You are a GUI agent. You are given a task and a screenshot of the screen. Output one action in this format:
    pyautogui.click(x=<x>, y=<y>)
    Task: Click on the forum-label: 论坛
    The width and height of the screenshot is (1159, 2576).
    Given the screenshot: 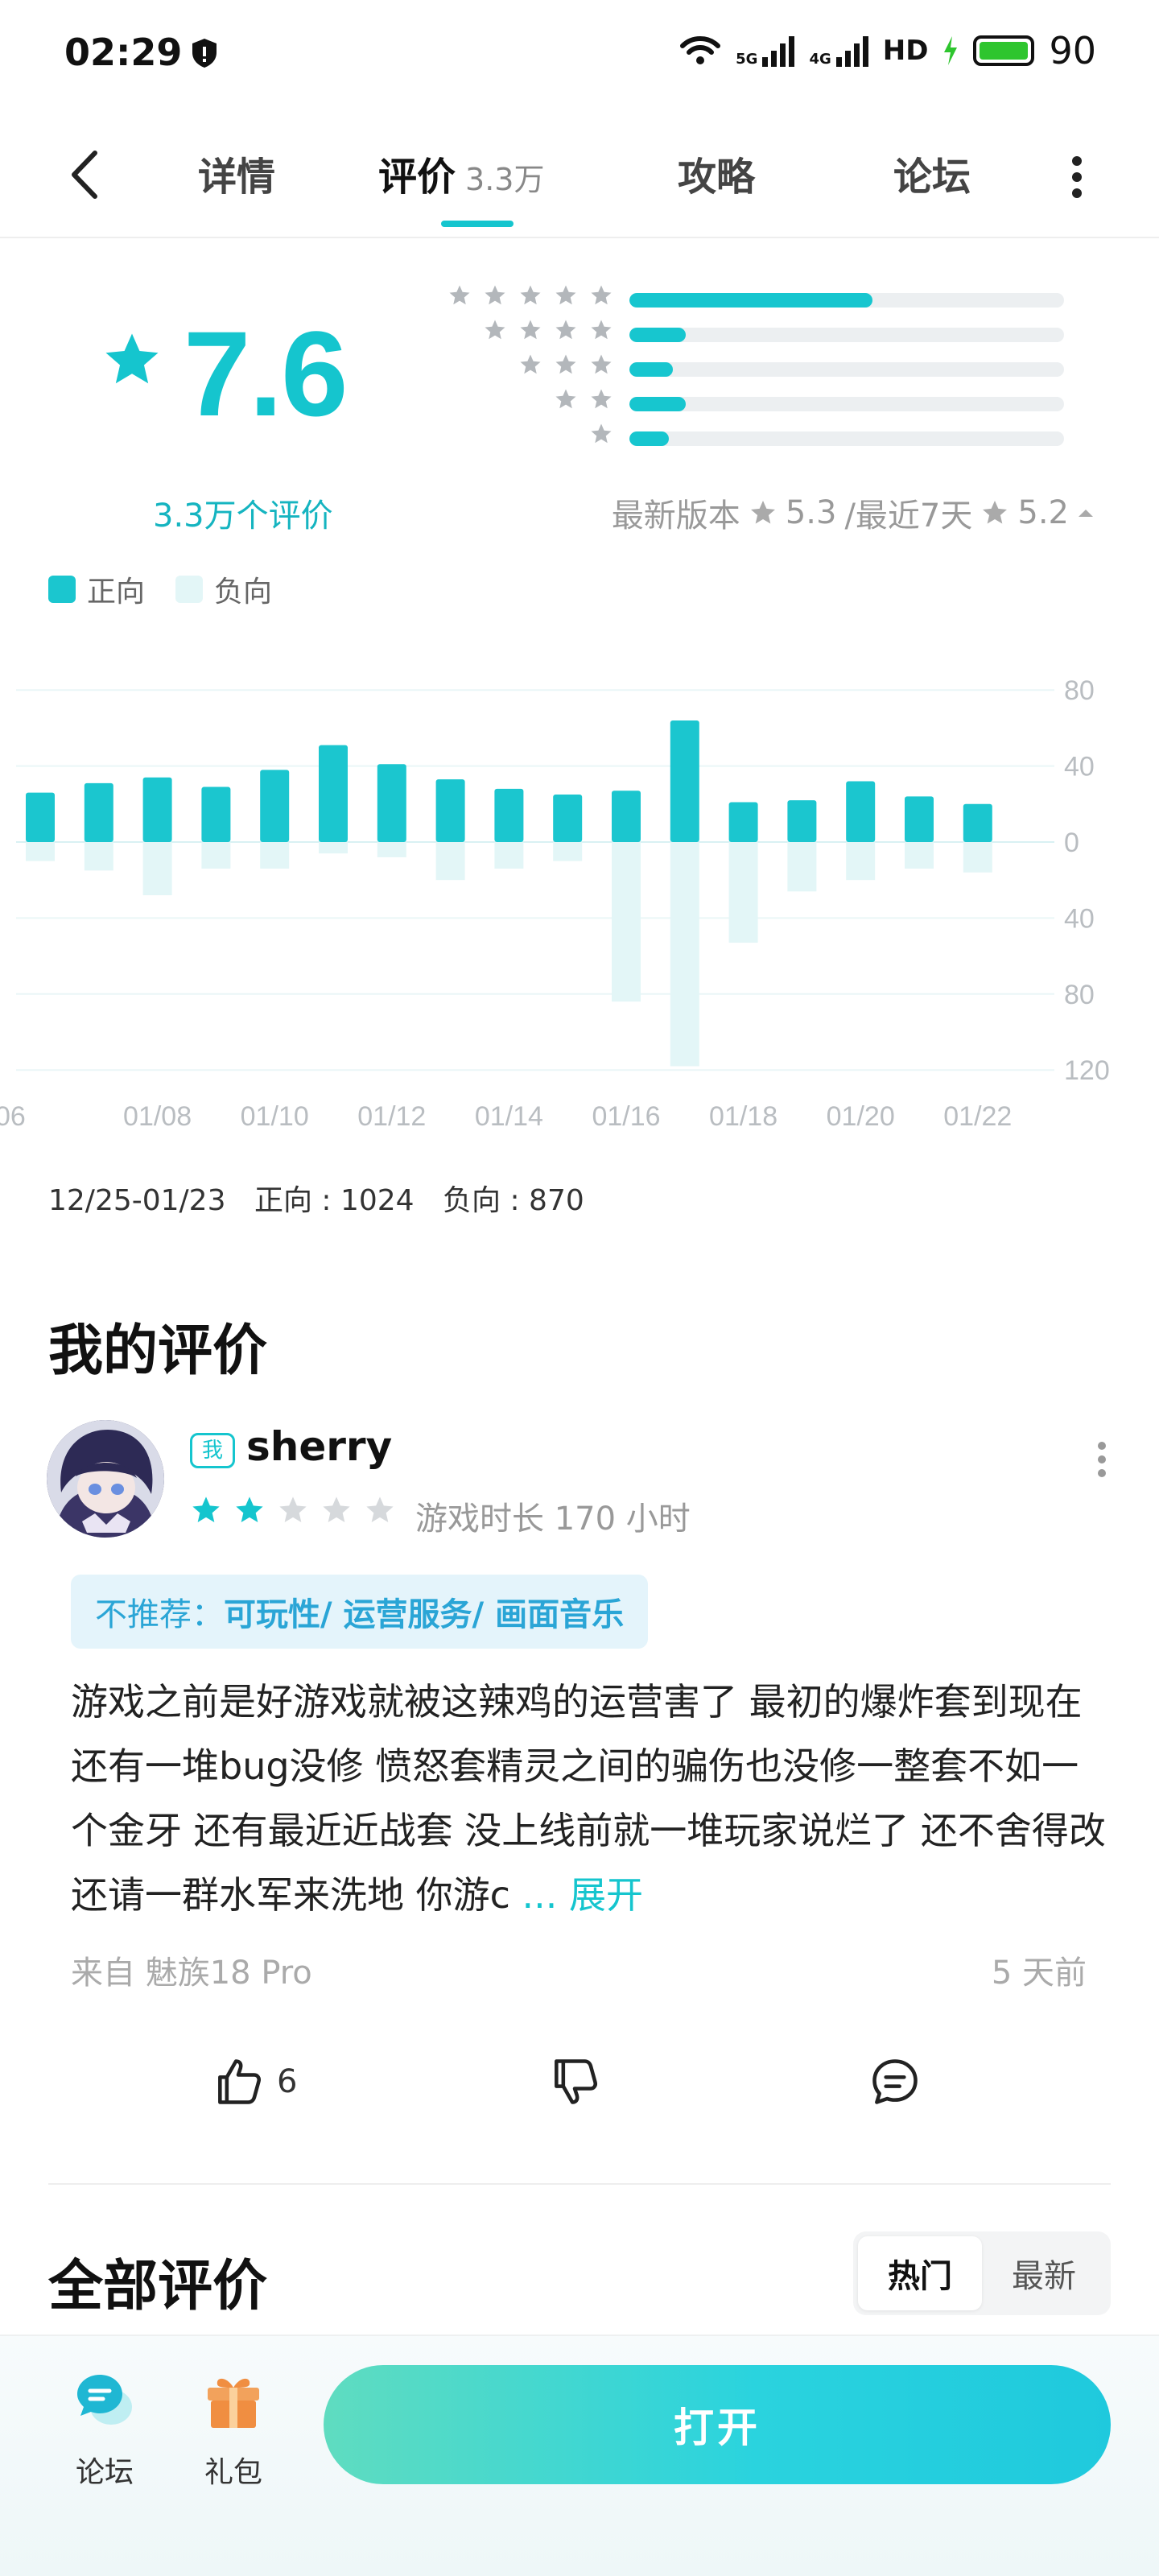 What is the action you would take?
    pyautogui.click(x=105, y=2470)
    